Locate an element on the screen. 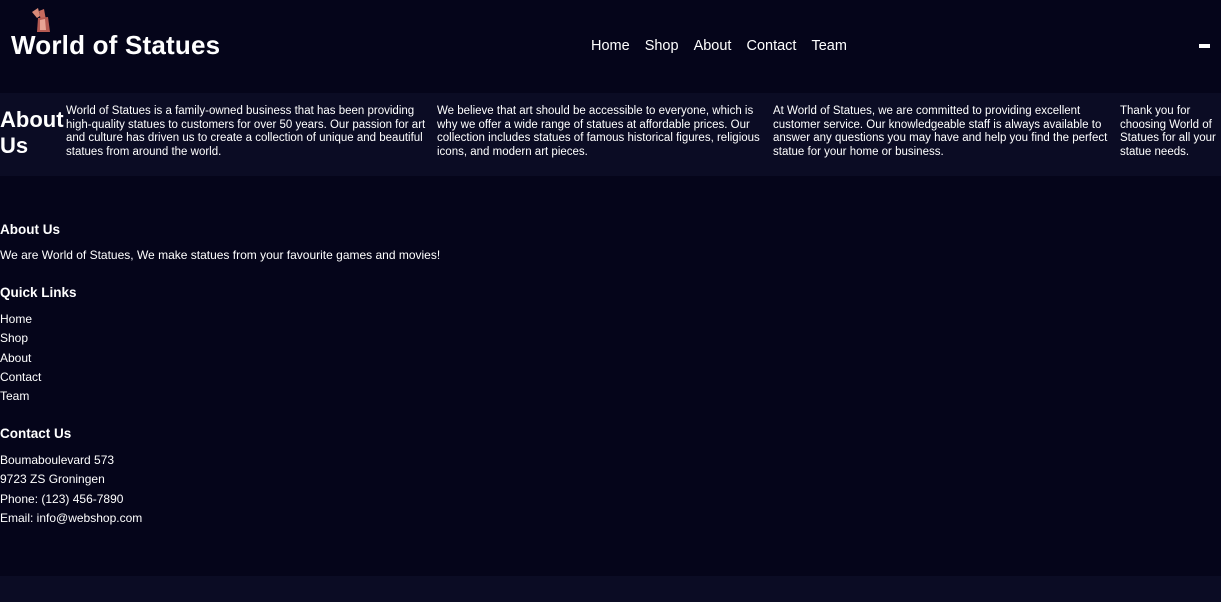  nav-home: Home is located at coordinates (610, 46).